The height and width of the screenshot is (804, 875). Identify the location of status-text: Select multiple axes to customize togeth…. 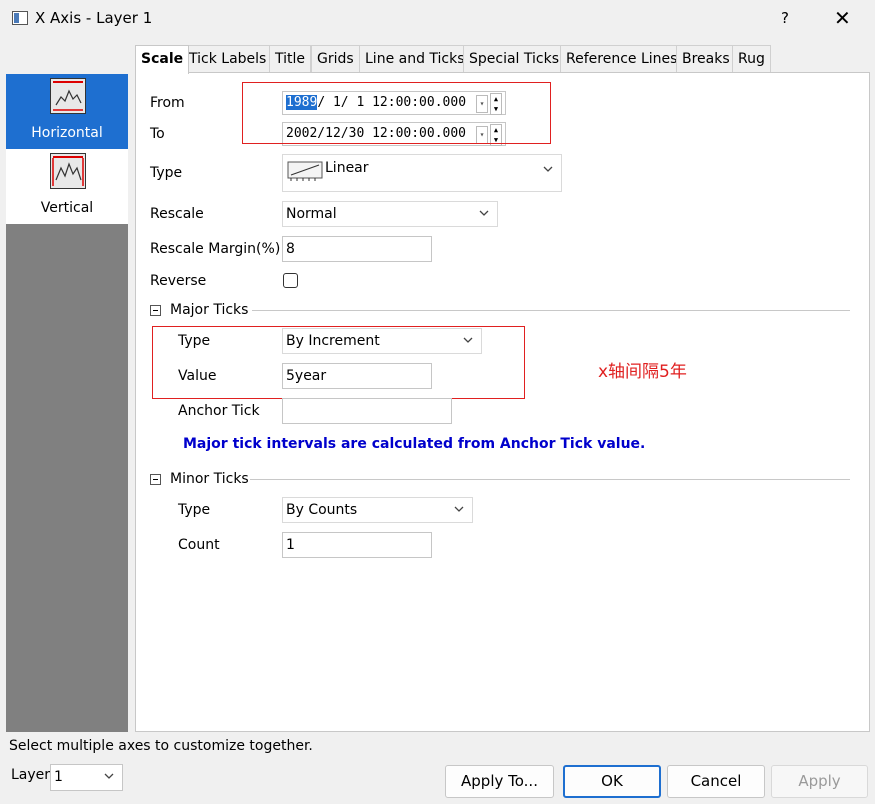
(161, 746).